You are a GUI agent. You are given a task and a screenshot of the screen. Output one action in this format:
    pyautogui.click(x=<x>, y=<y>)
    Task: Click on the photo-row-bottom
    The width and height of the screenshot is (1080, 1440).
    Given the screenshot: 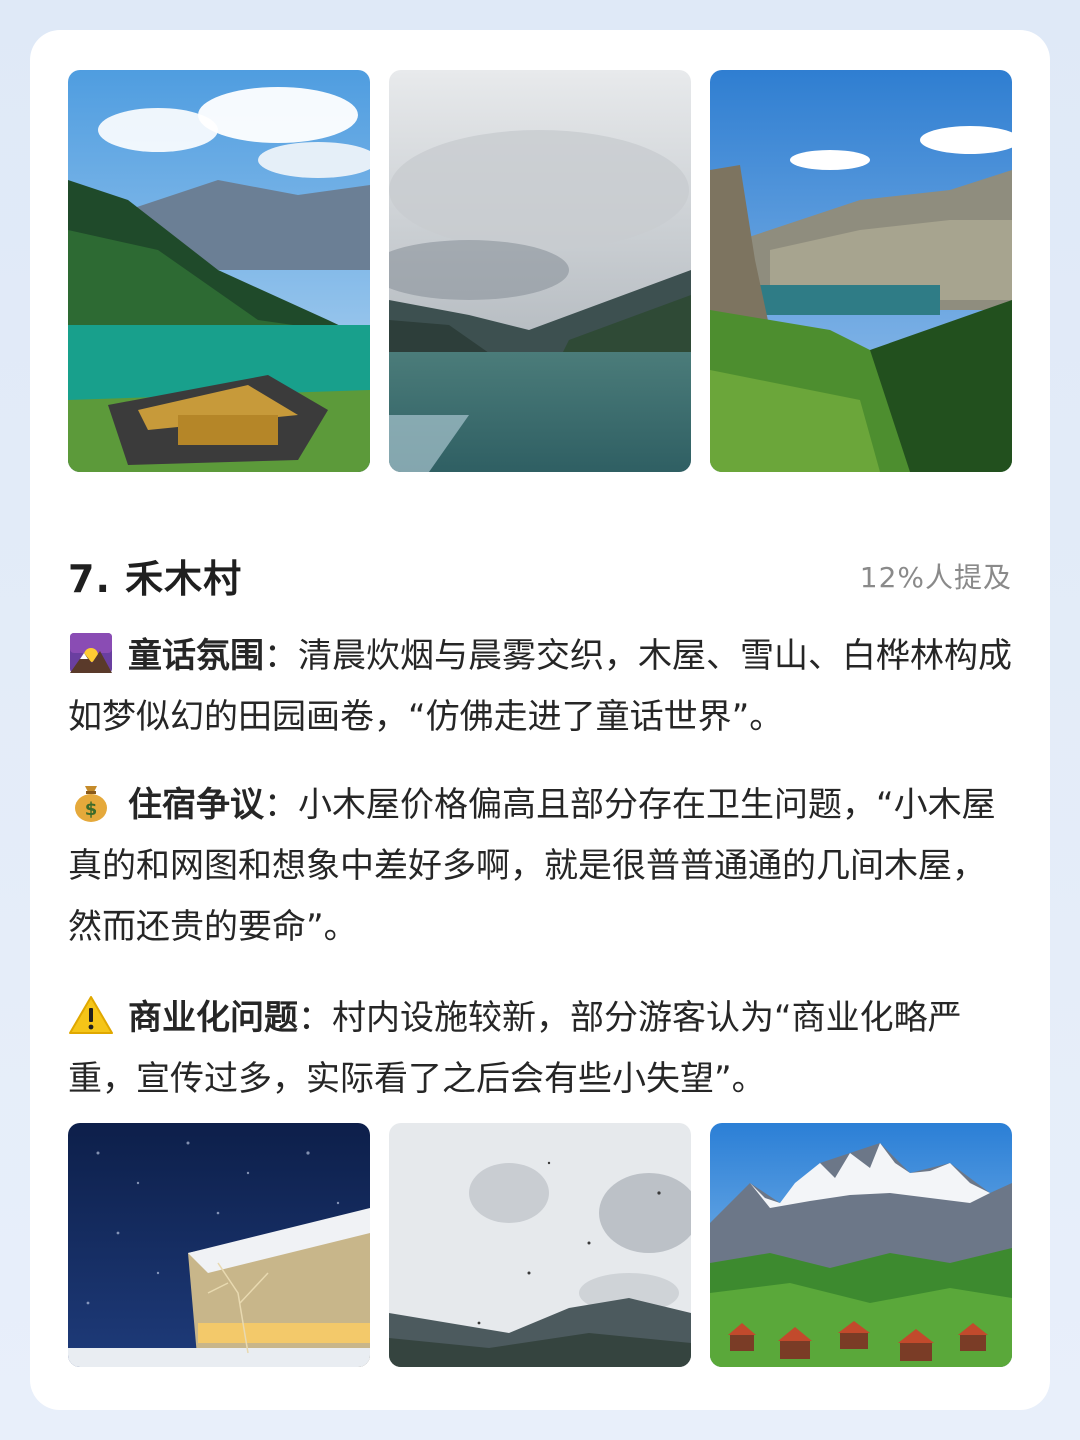 What is the action you would take?
    pyautogui.click(x=540, y=1245)
    